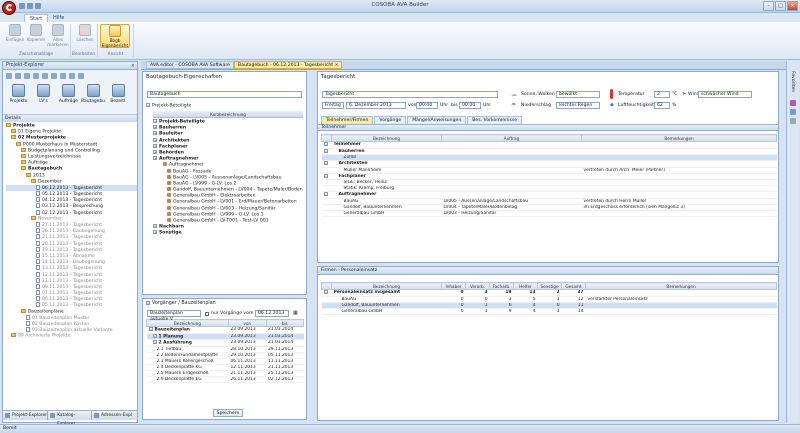  What do you see at coordinates (18, 94) in the screenshot?
I see `nav-button-0: Projekte` at bounding box center [18, 94].